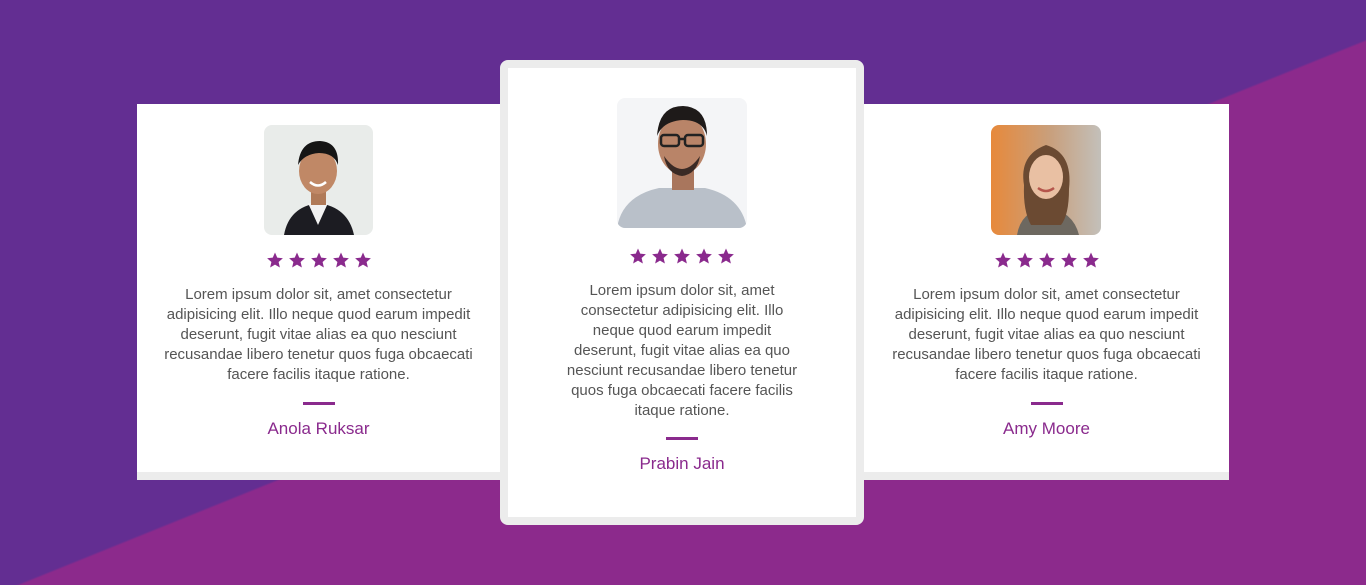  I want to click on testimonial-name: Amy Moore, so click(1046, 428).